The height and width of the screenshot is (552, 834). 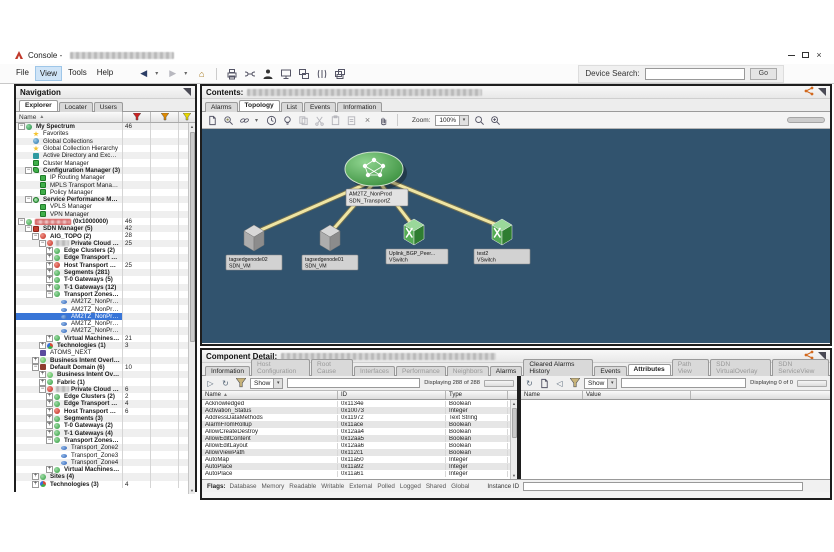 What do you see at coordinates (105, 287) in the screenshot?
I see `tree-item: + T-1 Gateways (12)` at bounding box center [105, 287].